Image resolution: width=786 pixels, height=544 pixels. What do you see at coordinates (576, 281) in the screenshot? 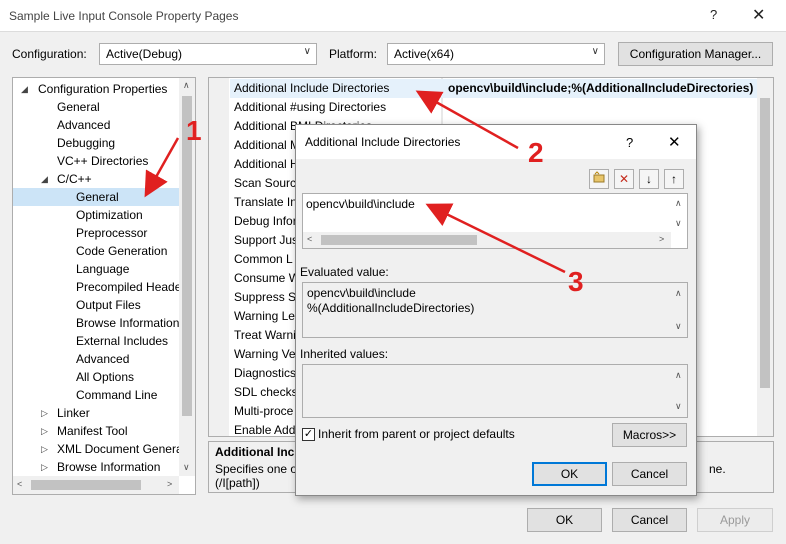
I see `annotation-number-3: 3` at bounding box center [576, 281].